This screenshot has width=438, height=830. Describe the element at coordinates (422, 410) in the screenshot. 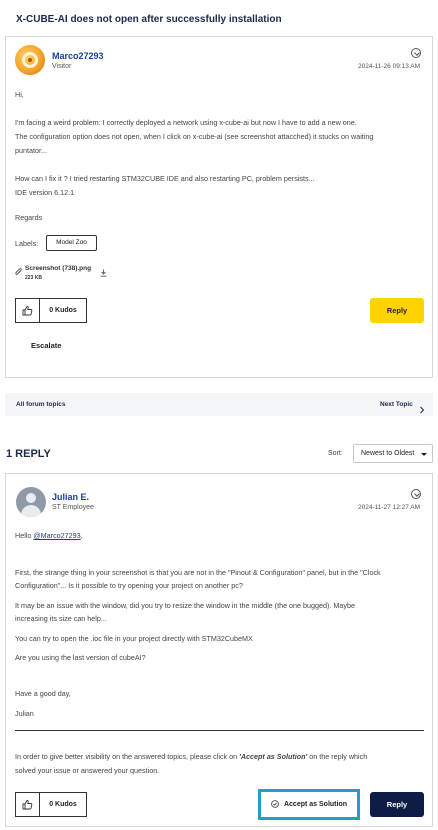

I see `chevron-right-icon` at that location.